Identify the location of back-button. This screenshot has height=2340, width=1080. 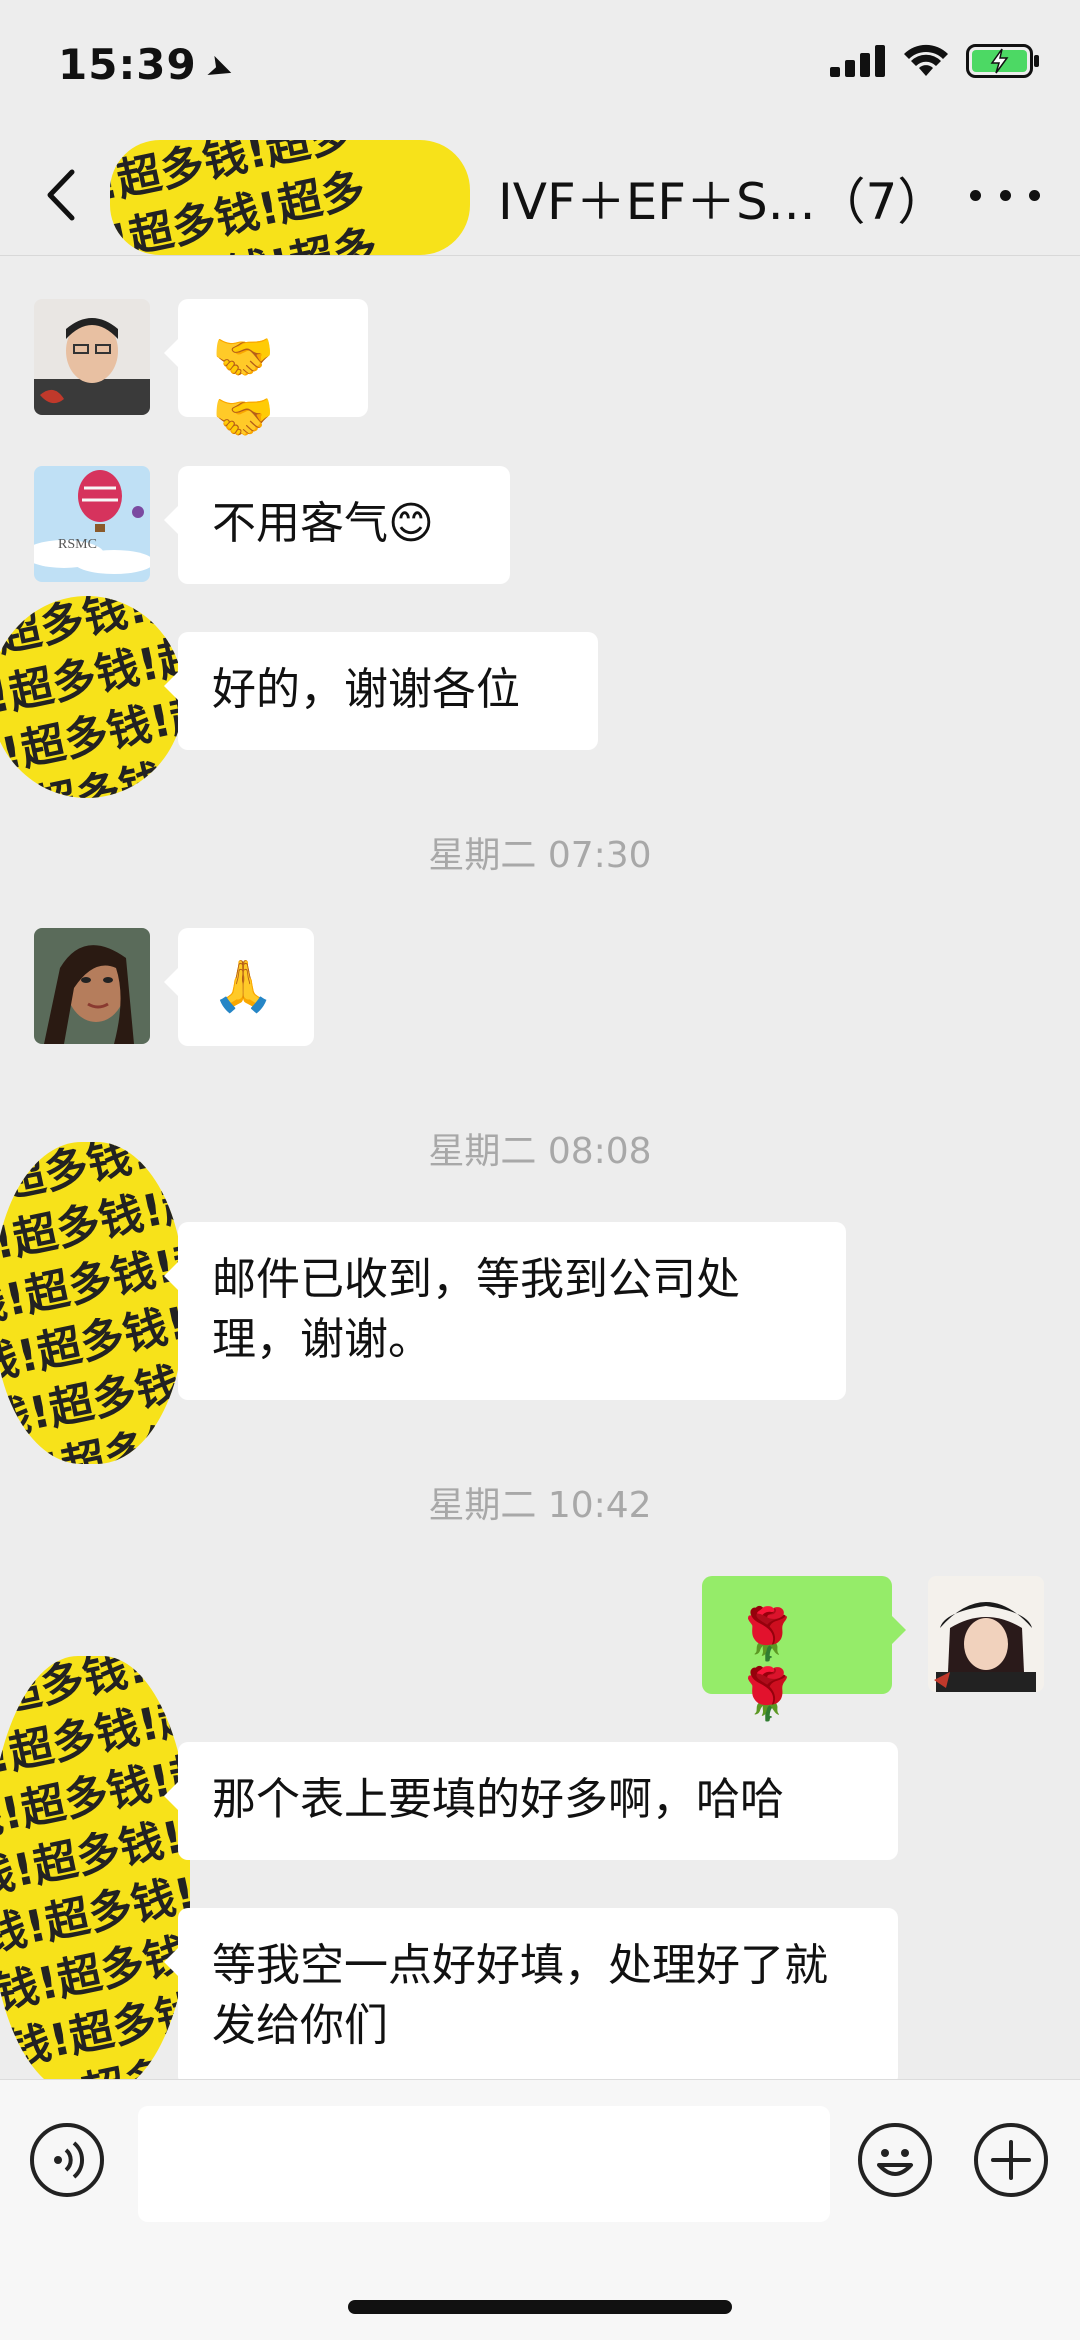
(65, 195).